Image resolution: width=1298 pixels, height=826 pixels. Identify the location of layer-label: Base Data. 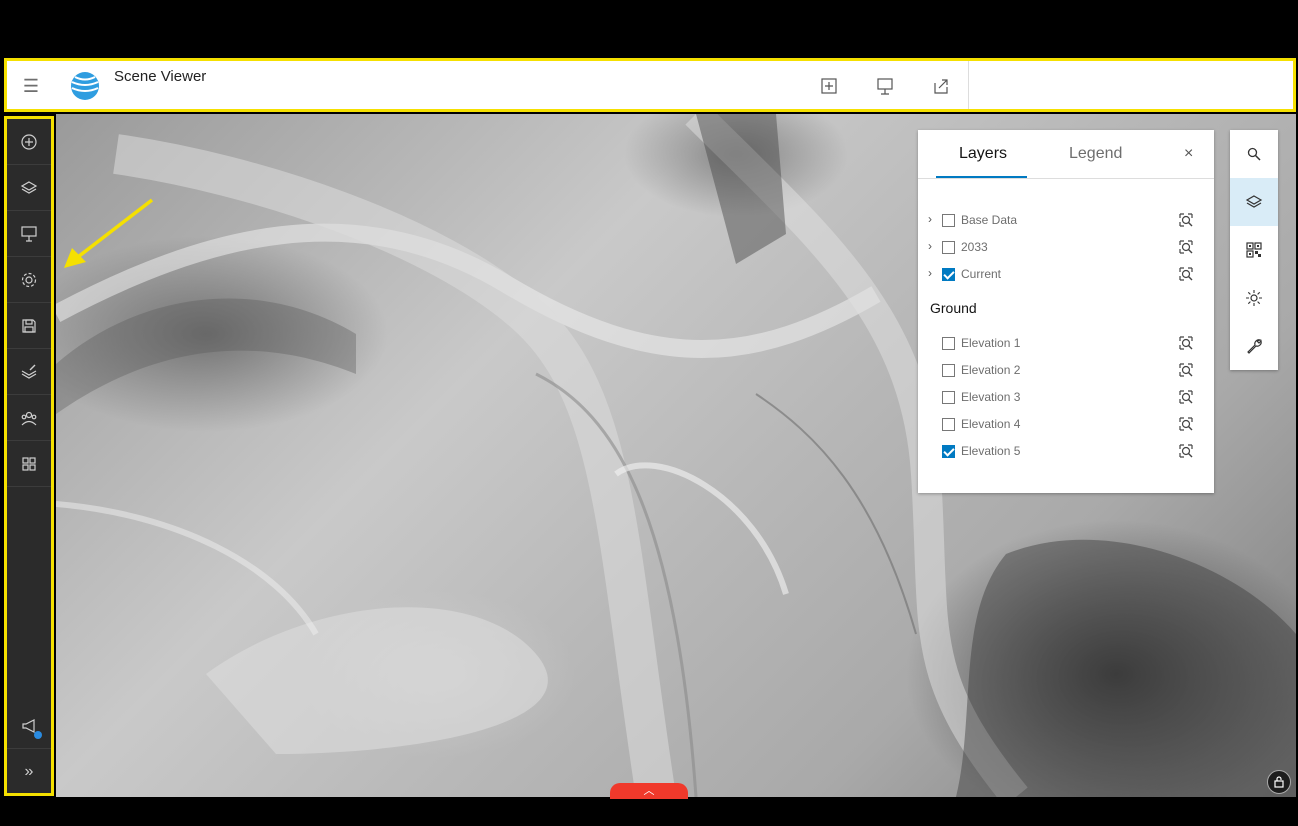
(989, 220).